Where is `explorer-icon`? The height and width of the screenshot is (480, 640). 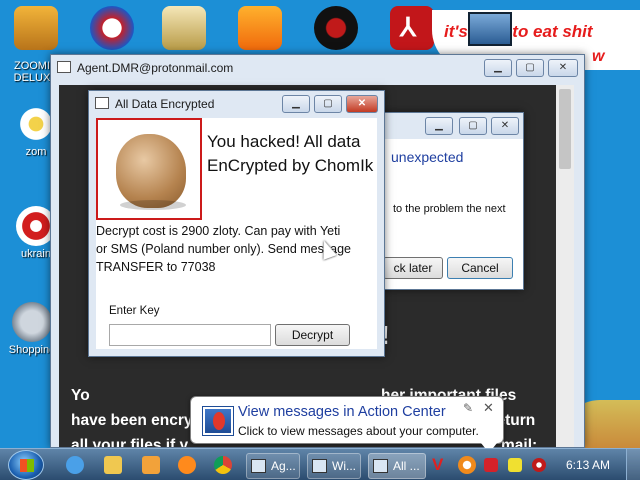
explorer-icon is located at coordinates (113, 465).